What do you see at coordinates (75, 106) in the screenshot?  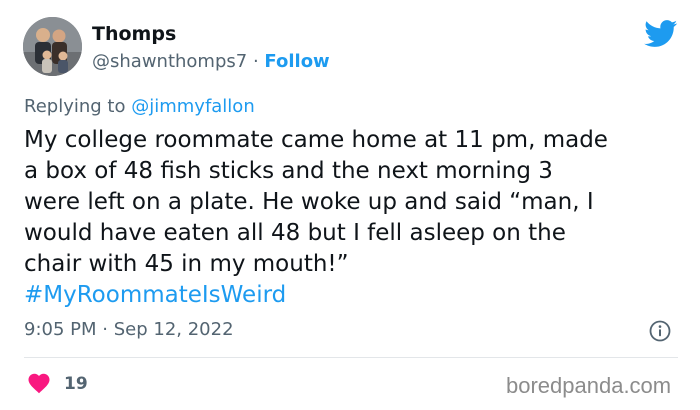 I see `reply-prefix: Replying to` at bounding box center [75, 106].